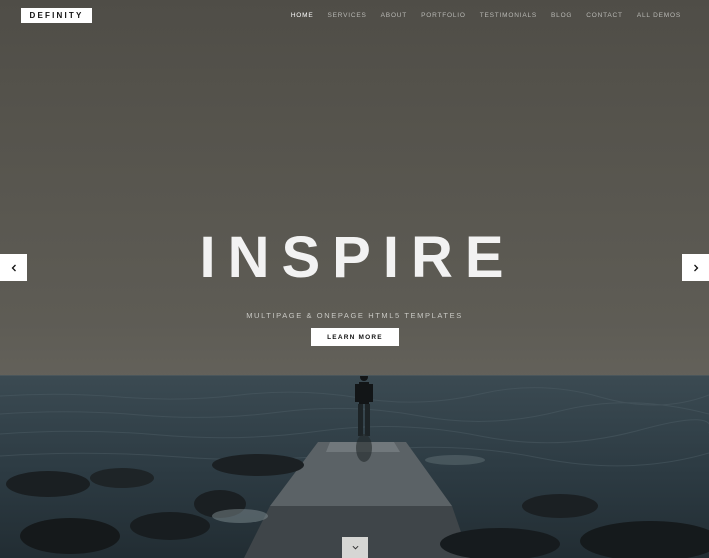  Describe the element at coordinates (302, 15) in the screenshot. I see `nav-item-home: HOME` at that location.